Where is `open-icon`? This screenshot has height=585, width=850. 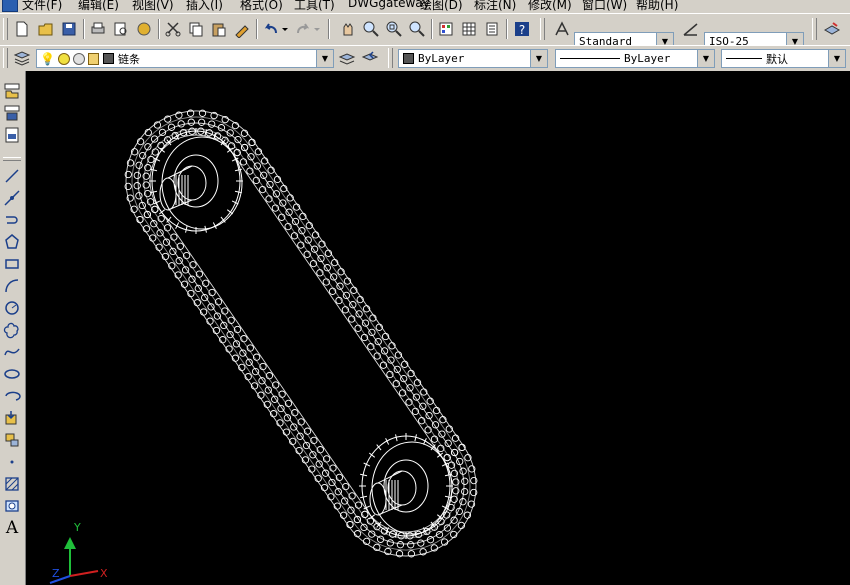 open-icon is located at coordinates (46, 29).